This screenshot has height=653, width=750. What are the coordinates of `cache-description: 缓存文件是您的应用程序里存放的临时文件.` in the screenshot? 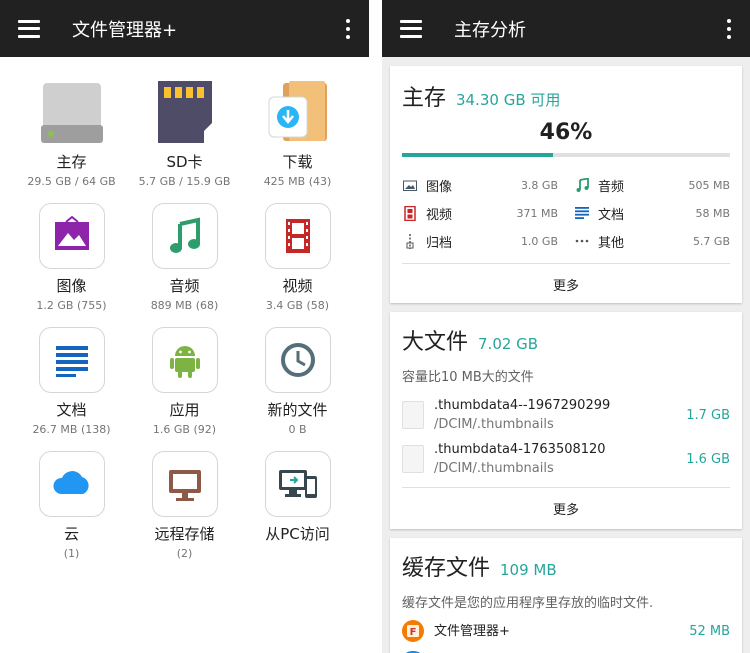 It's located at (528, 603).